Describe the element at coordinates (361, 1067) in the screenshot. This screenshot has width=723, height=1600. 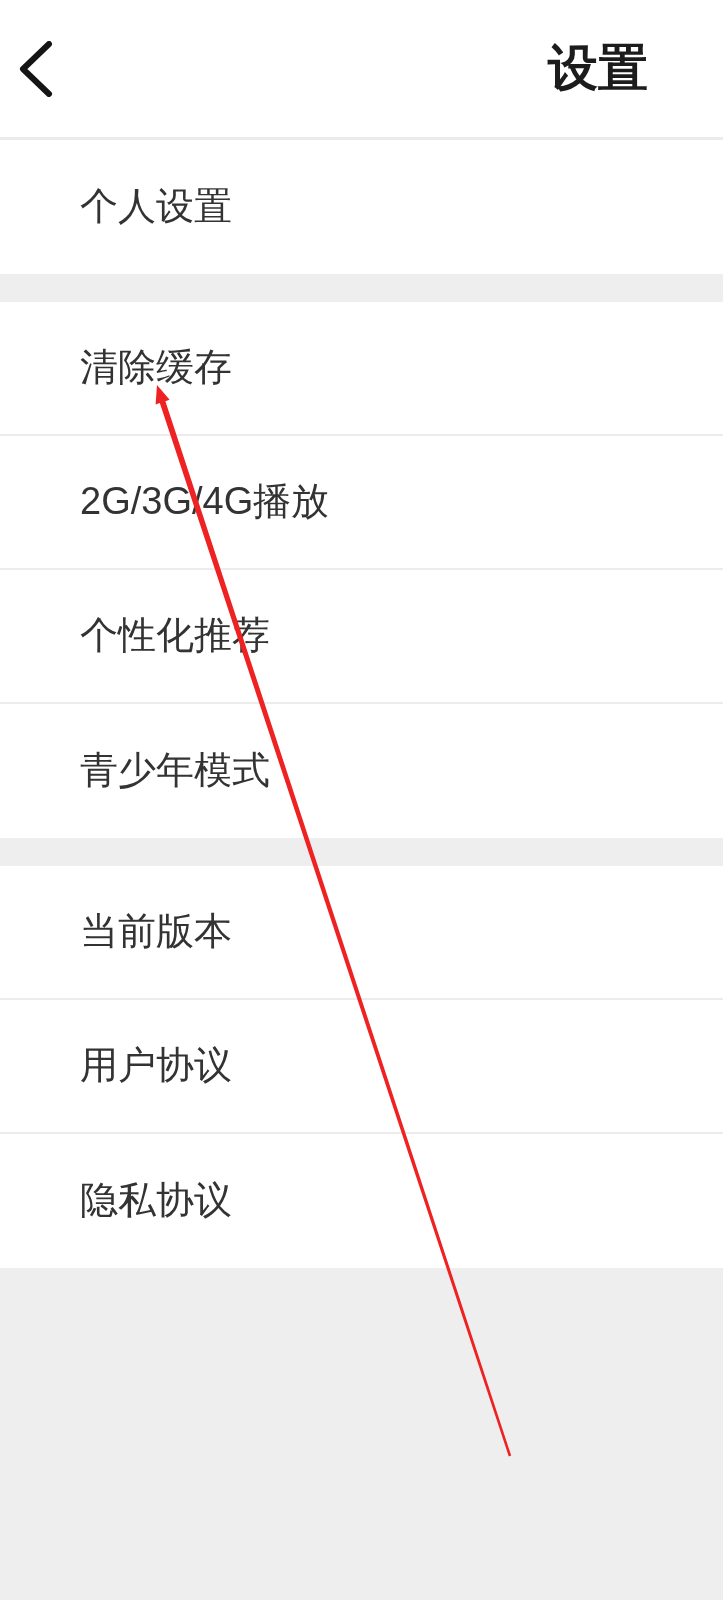
I see `settings-item: 用户协议` at that location.